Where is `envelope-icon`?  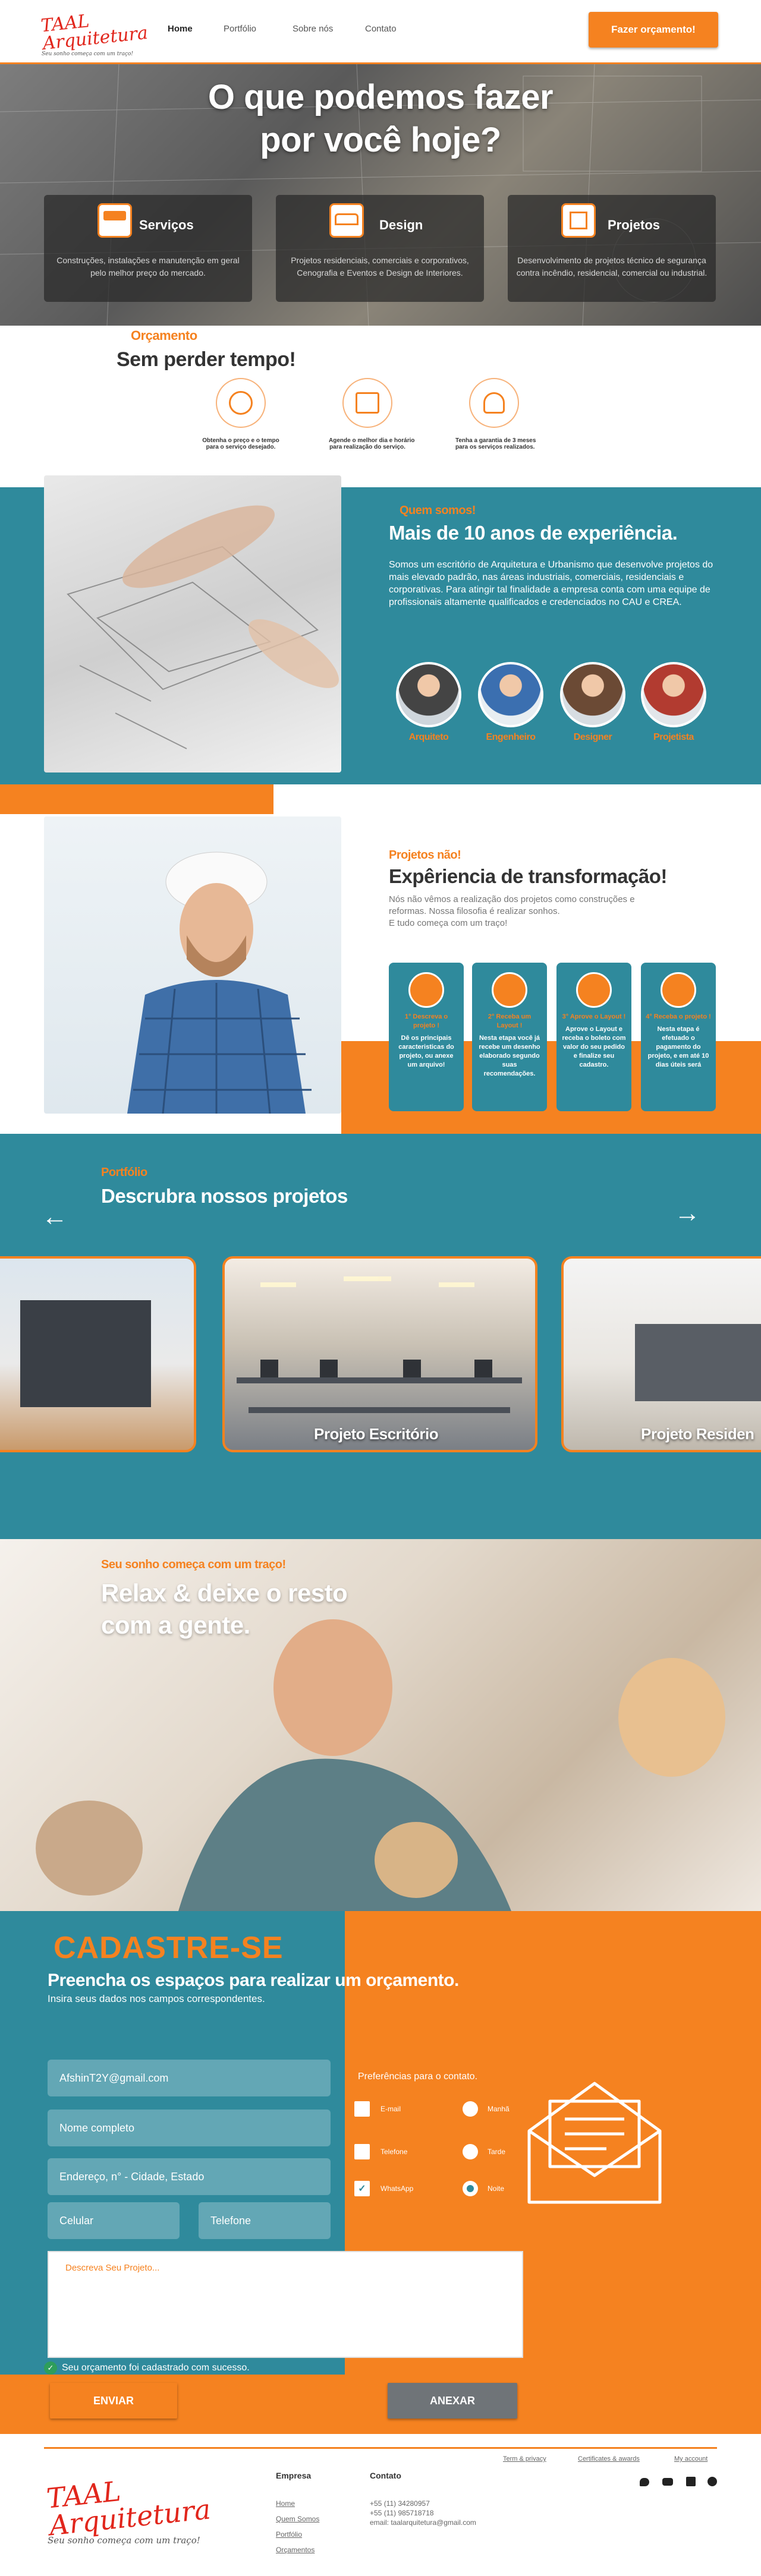 envelope-icon is located at coordinates (594, 2143).